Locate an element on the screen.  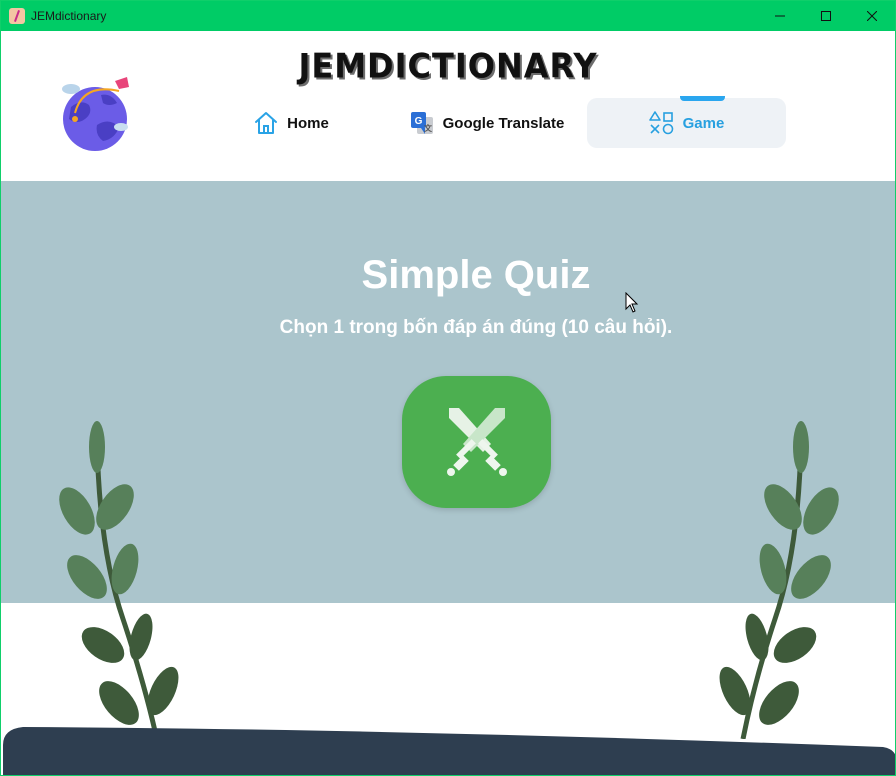
maximize-icon is located at coordinates (826, 16).